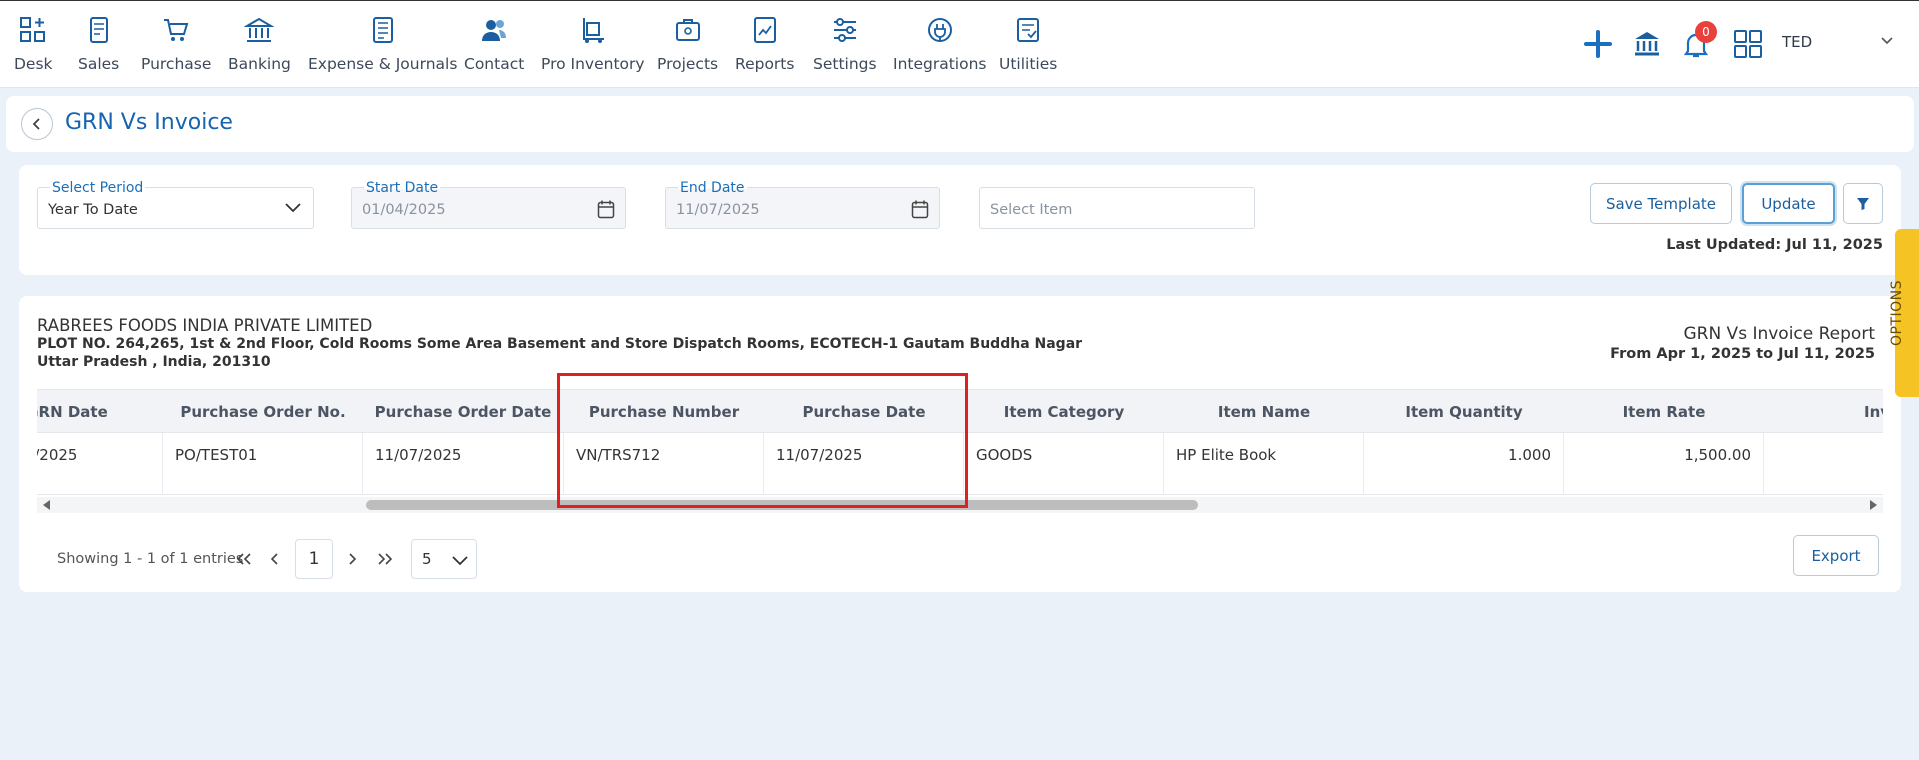  I want to click on nav-projects: Projects, so click(687, 44).